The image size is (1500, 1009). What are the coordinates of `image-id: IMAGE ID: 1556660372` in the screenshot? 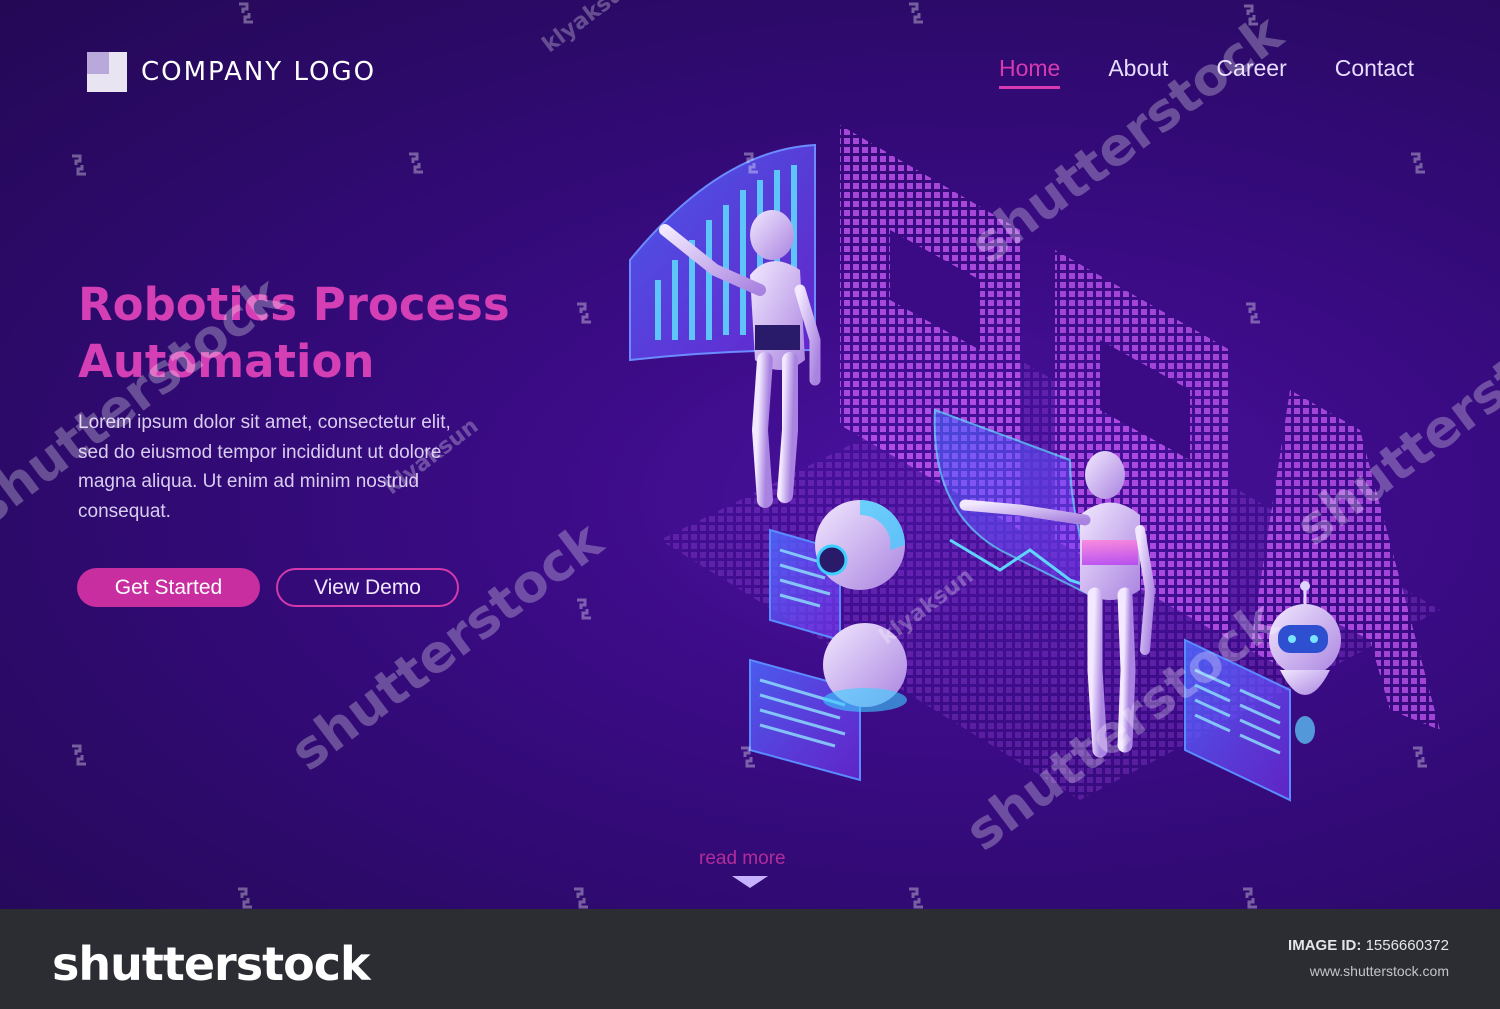 It's located at (1368, 945).